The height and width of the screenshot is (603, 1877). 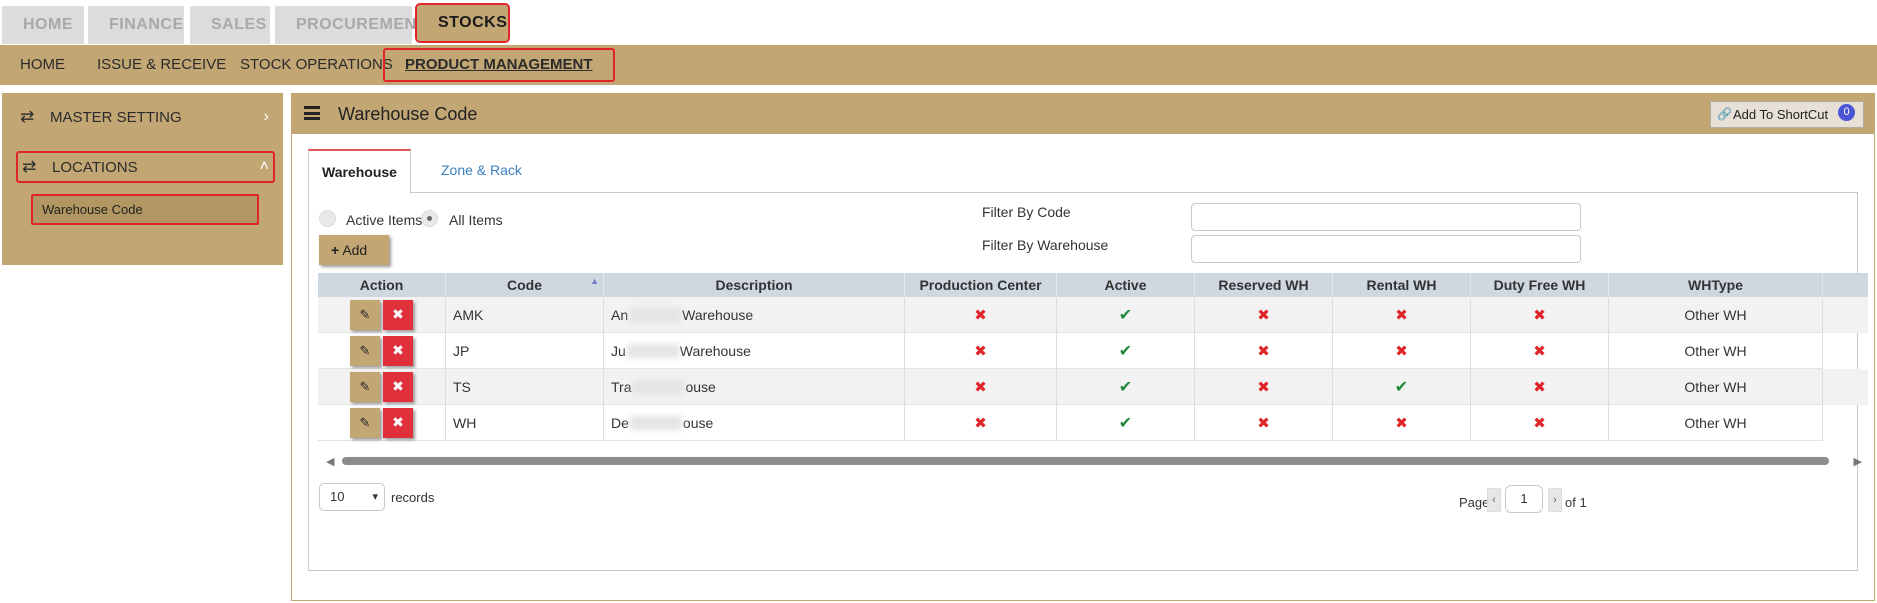 I want to click on add-to-shortcut-button: 🔗 Add To ShortCut 0, so click(x=1787, y=114).